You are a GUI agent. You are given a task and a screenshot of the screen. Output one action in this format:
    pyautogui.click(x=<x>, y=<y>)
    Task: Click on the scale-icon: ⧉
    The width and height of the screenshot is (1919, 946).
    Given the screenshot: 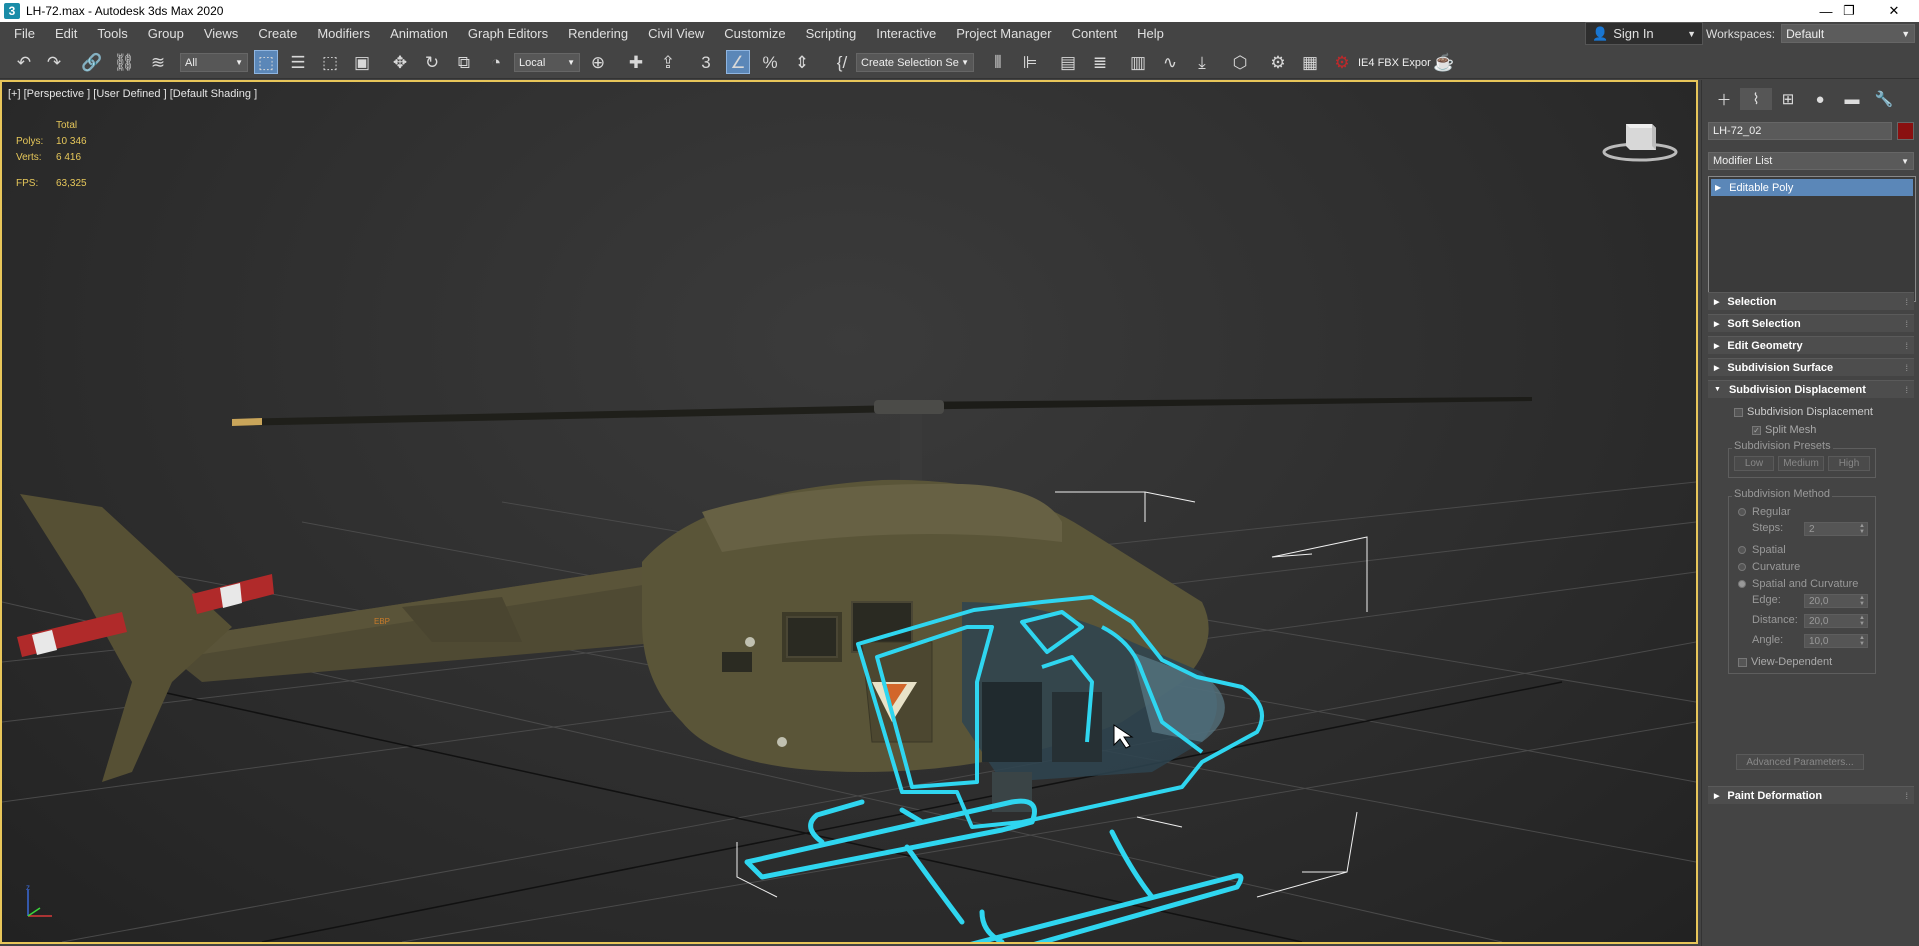 What is the action you would take?
    pyautogui.click(x=464, y=62)
    